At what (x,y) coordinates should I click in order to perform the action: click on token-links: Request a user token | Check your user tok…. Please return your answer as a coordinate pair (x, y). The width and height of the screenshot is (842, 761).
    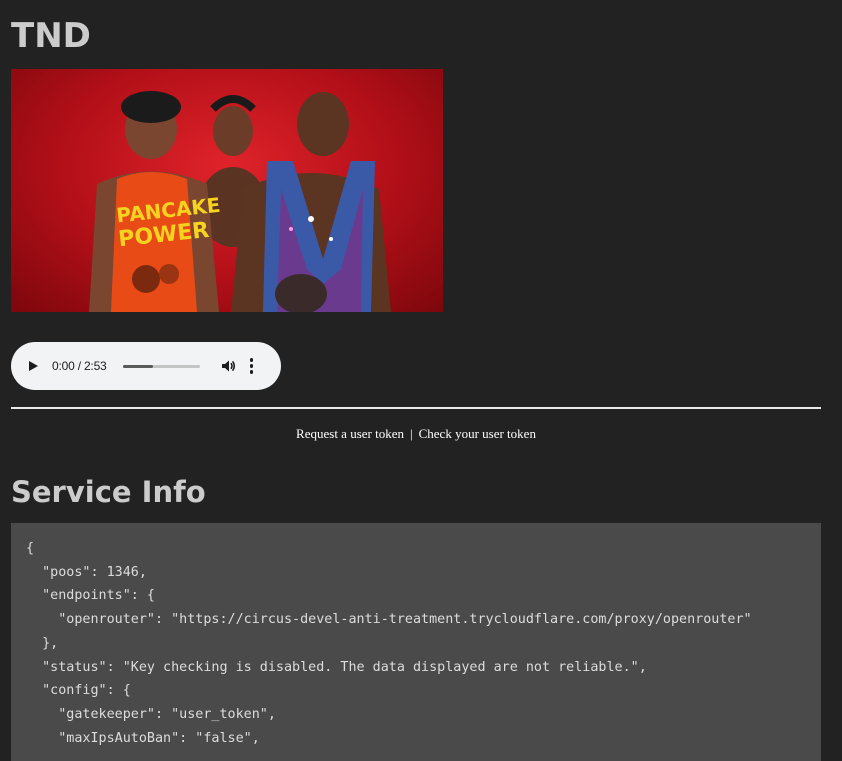
    Looking at the image, I should click on (416, 434).